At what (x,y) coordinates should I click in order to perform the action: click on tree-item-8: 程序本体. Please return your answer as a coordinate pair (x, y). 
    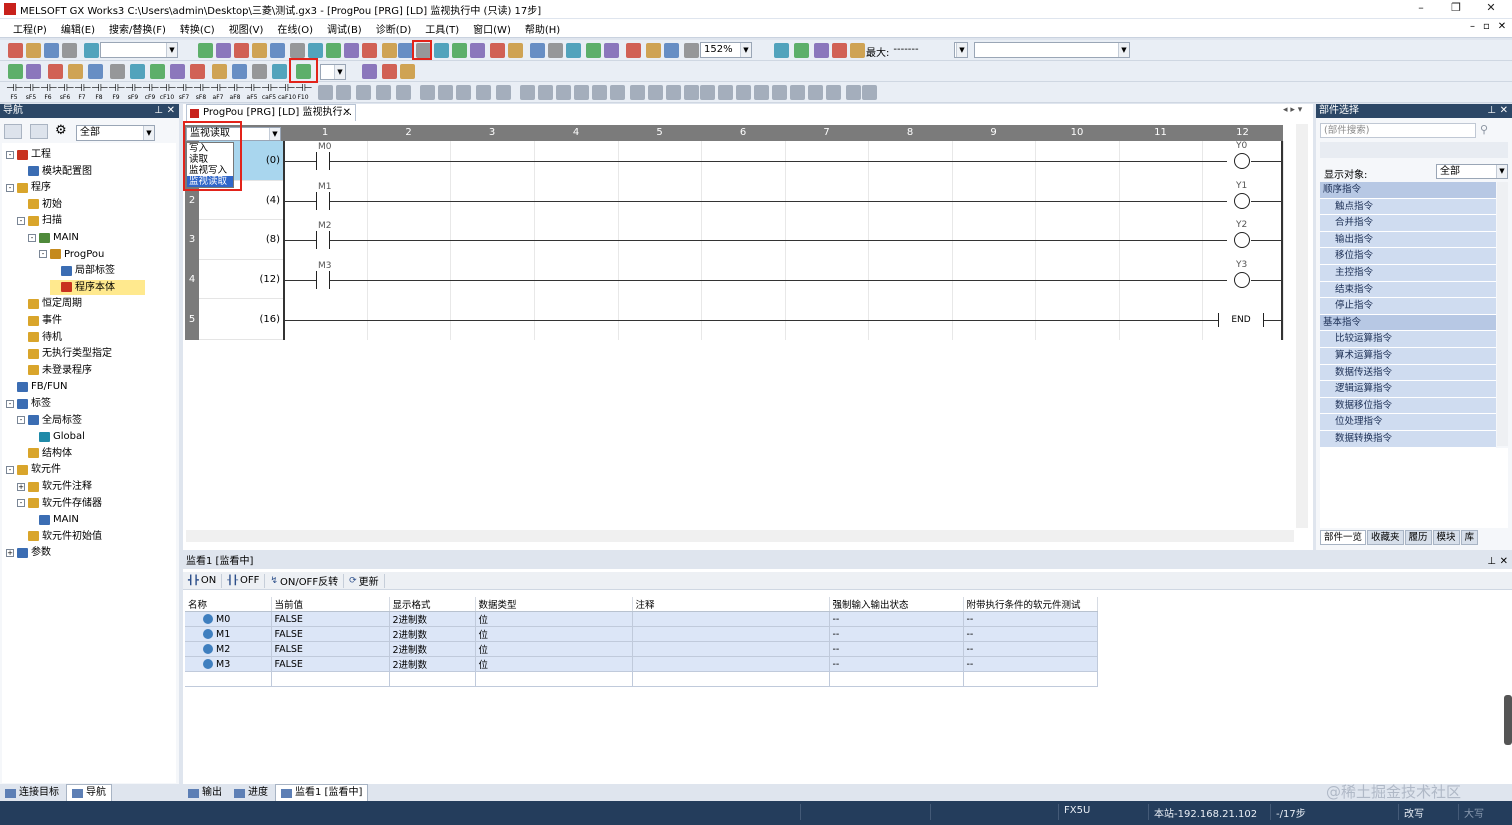
    Looking at the image, I should click on (97, 287).